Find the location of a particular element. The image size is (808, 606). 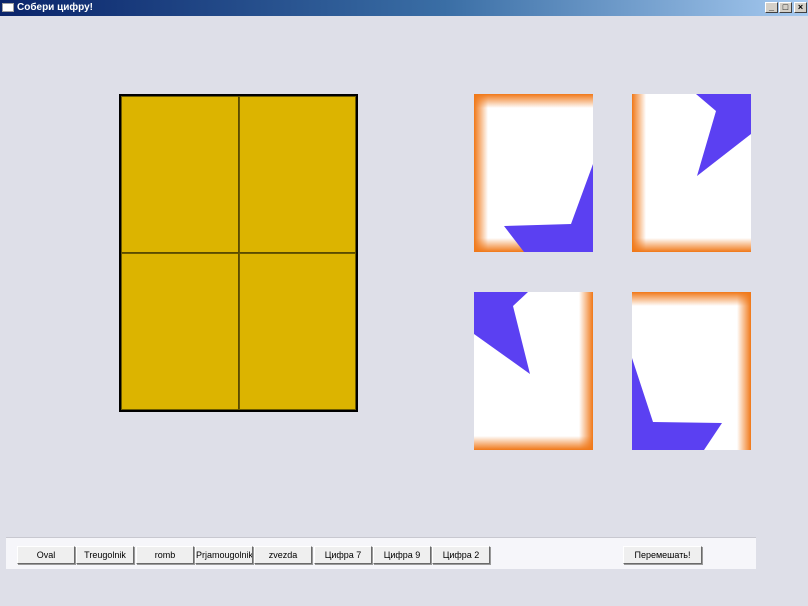

window-icon is located at coordinates (8, 7).